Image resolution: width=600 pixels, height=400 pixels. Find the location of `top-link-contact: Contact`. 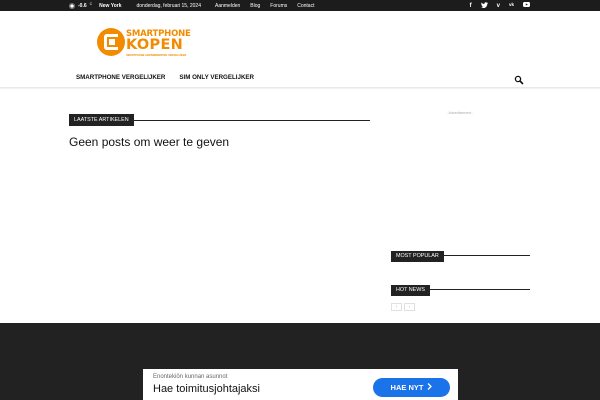

top-link-contact: Contact is located at coordinates (305, 6).